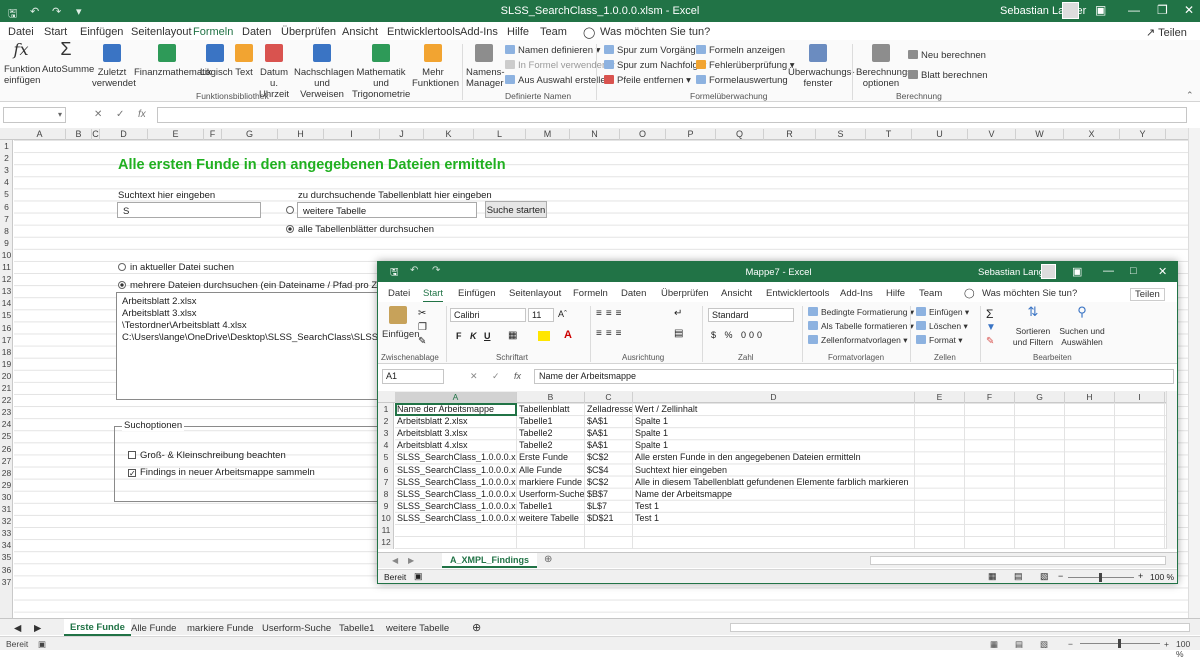  Describe the element at coordinates (68, 57) in the screenshot. I see `autosumme-button: Σ AutoSumme` at that location.